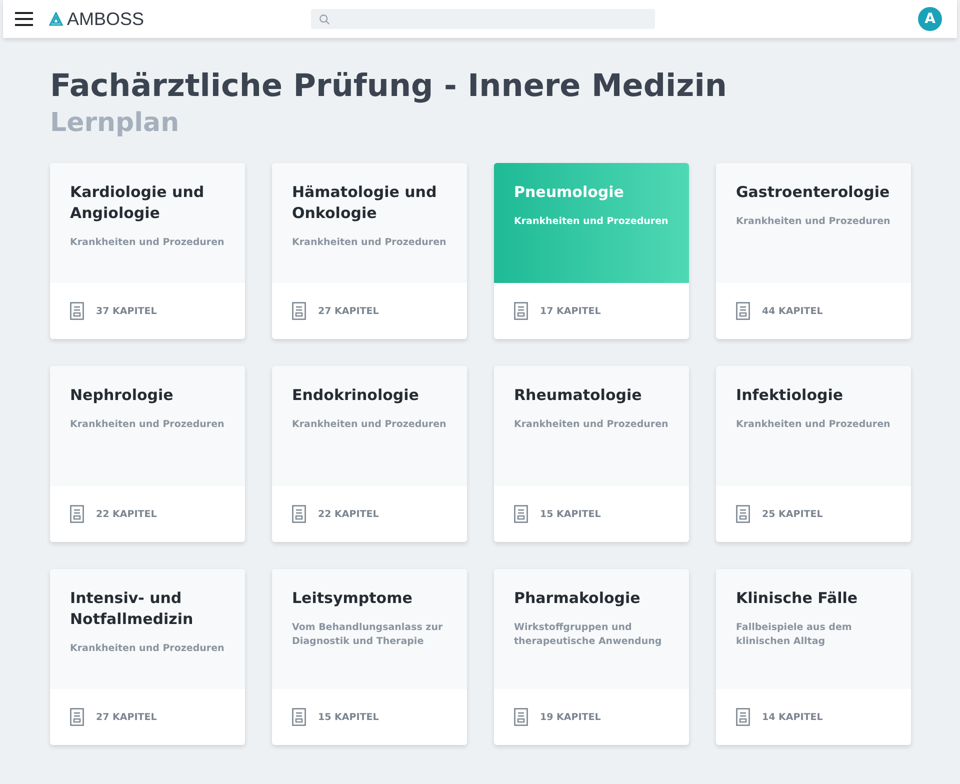  I want to click on menu-icon, so click(24, 19).